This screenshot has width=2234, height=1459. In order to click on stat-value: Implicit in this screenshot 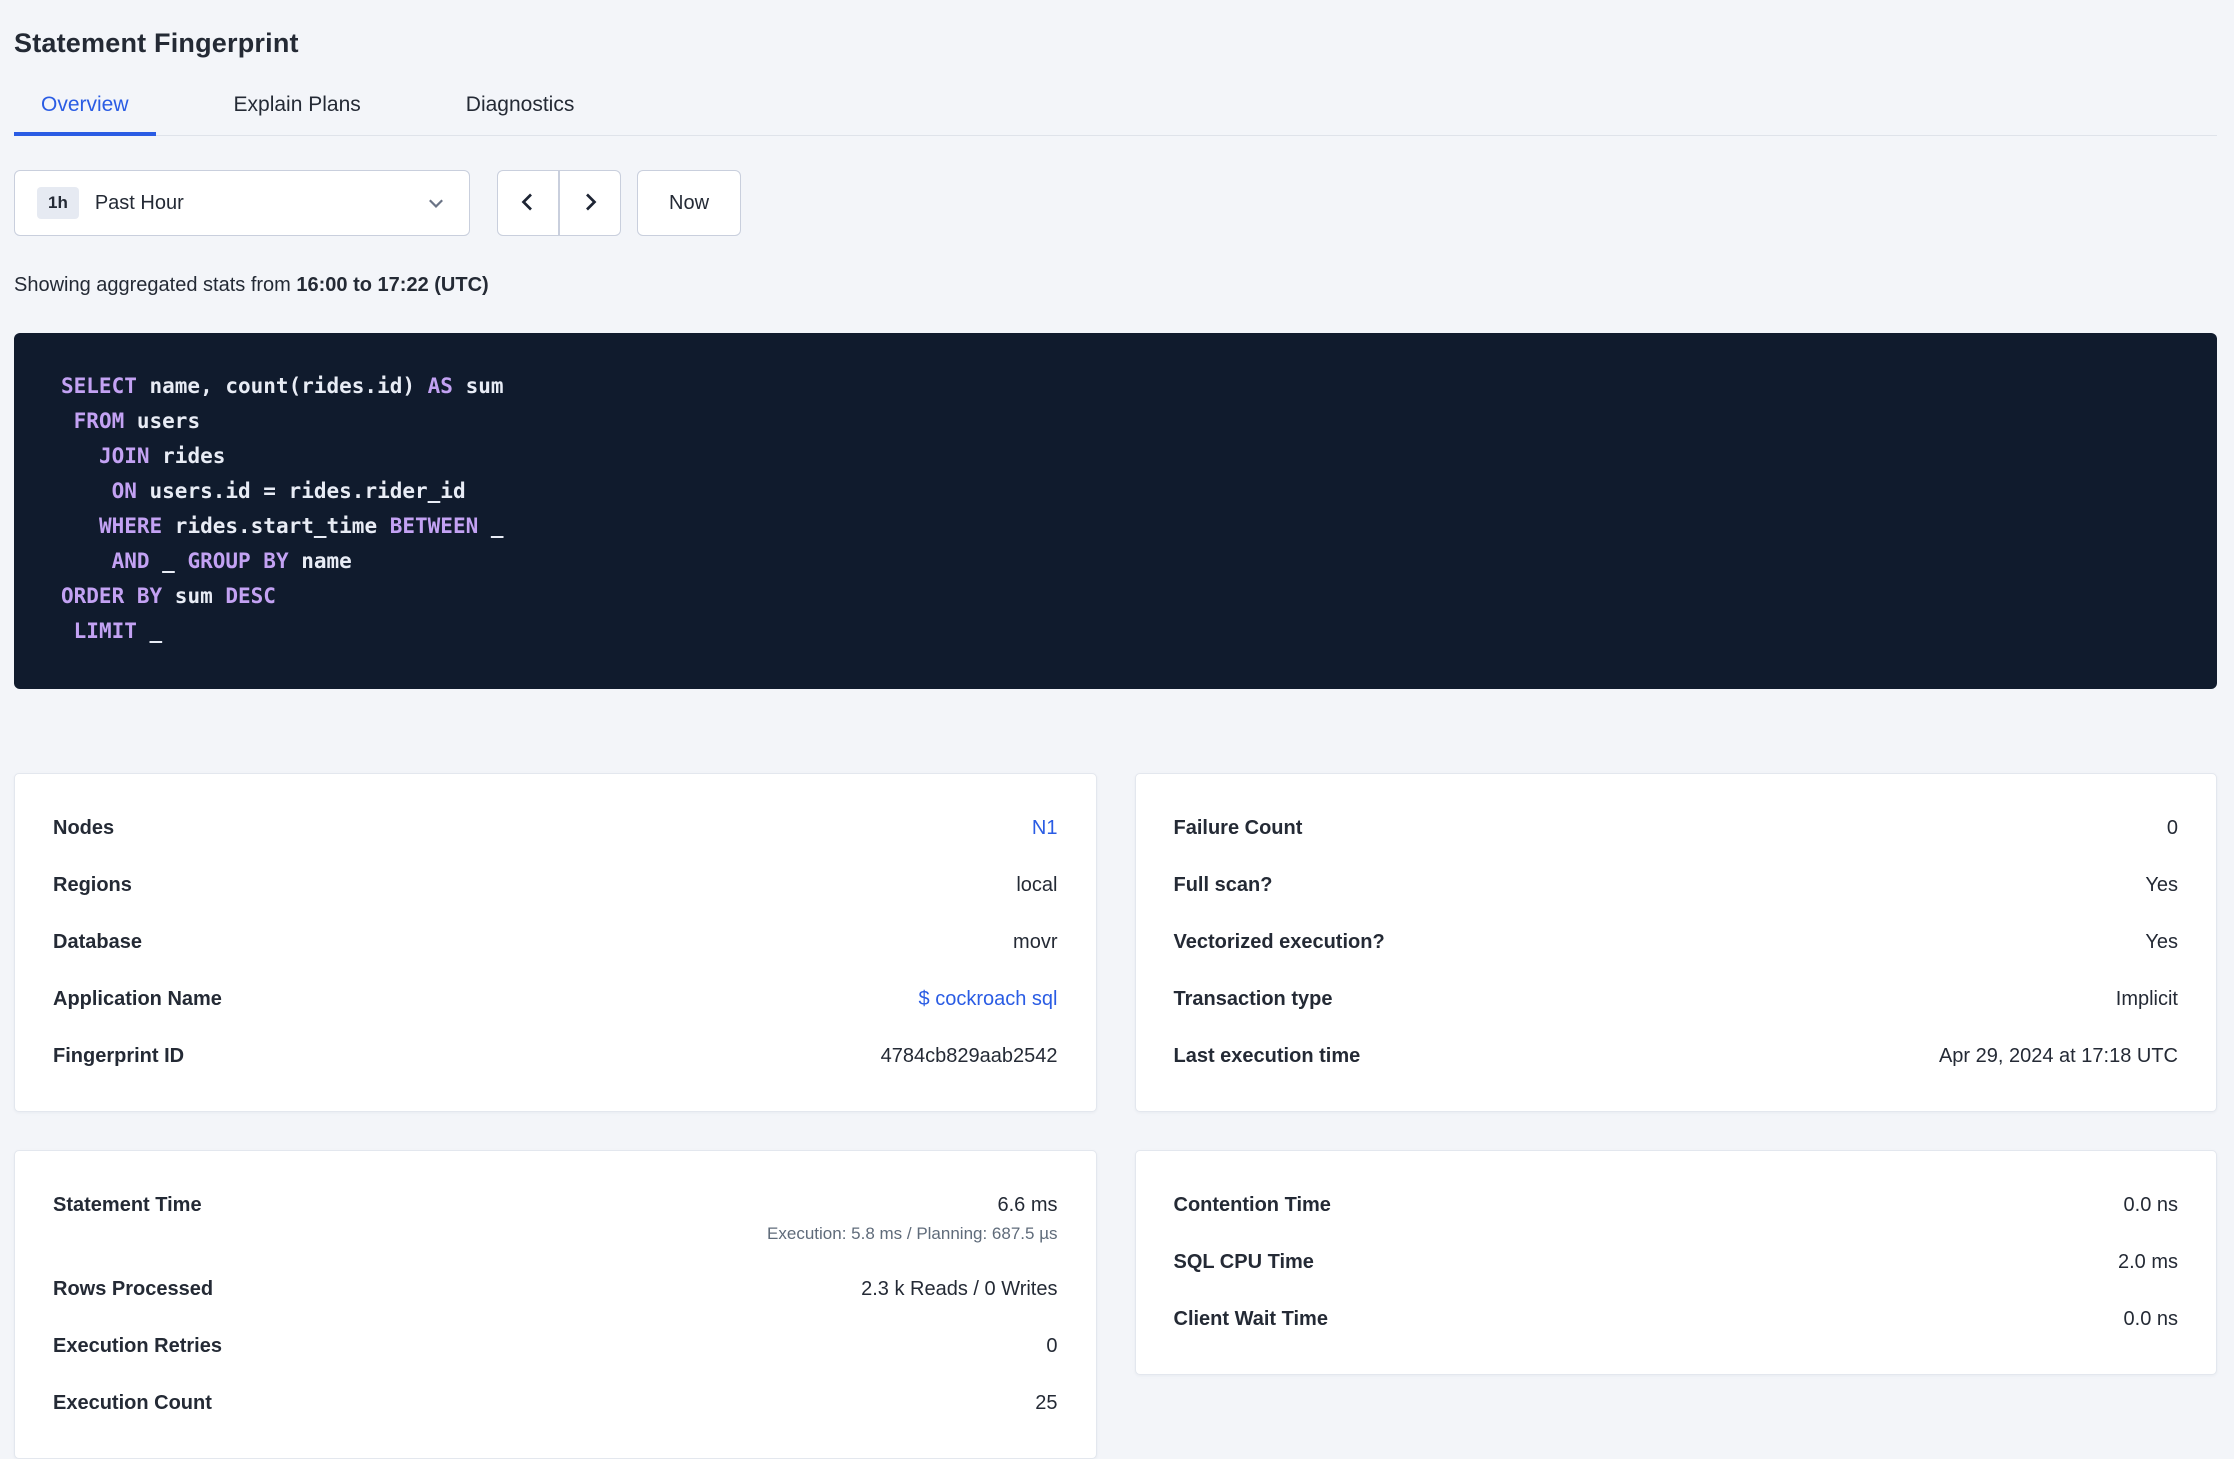, I will do `click(2146, 999)`.